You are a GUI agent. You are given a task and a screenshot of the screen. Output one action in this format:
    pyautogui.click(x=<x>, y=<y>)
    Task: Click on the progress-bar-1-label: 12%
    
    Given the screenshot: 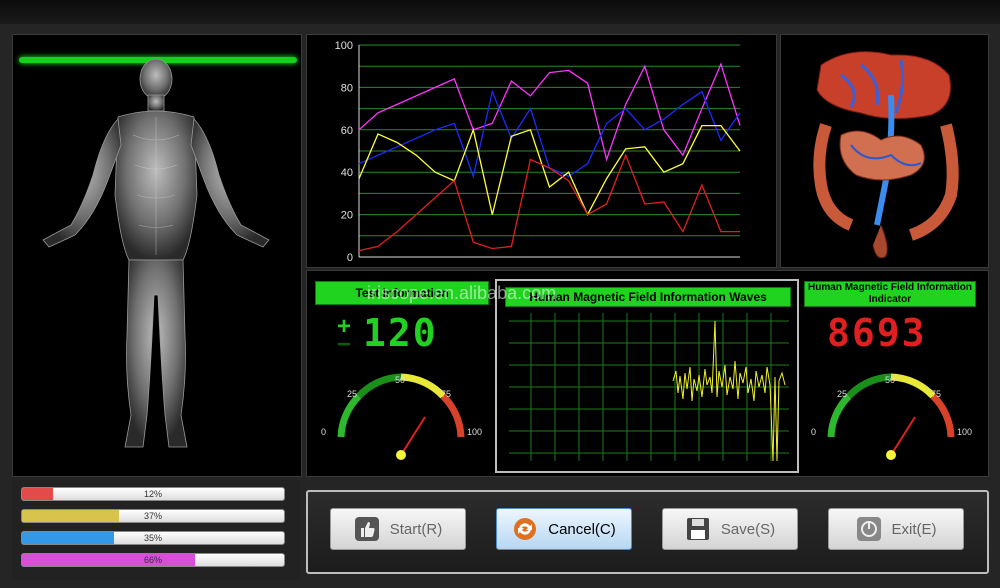 What is the action you would take?
    pyautogui.click(x=152, y=494)
    